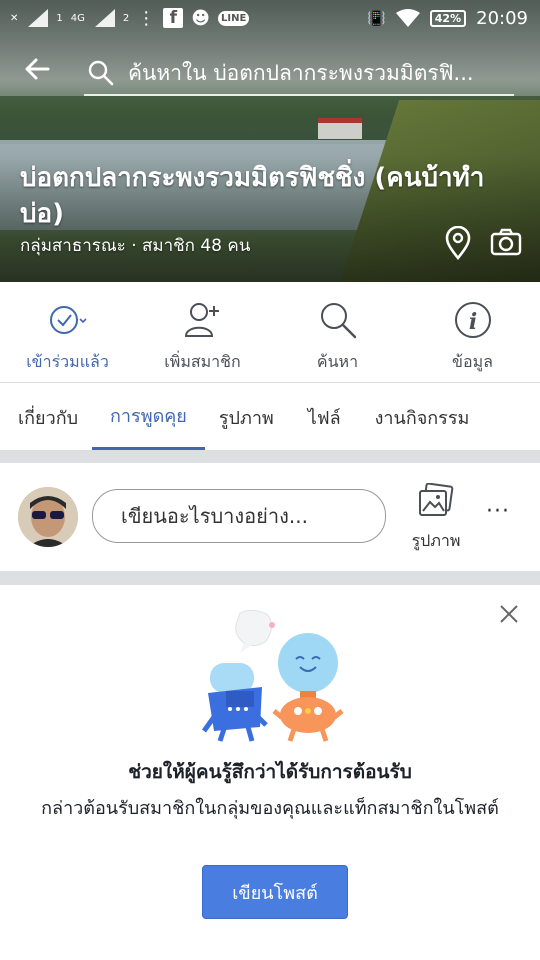  What do you see at coordinates (422, 417) in the screenshot?
I see `tab-events: งานกิจกรรม` at bounding box center [422, 417].